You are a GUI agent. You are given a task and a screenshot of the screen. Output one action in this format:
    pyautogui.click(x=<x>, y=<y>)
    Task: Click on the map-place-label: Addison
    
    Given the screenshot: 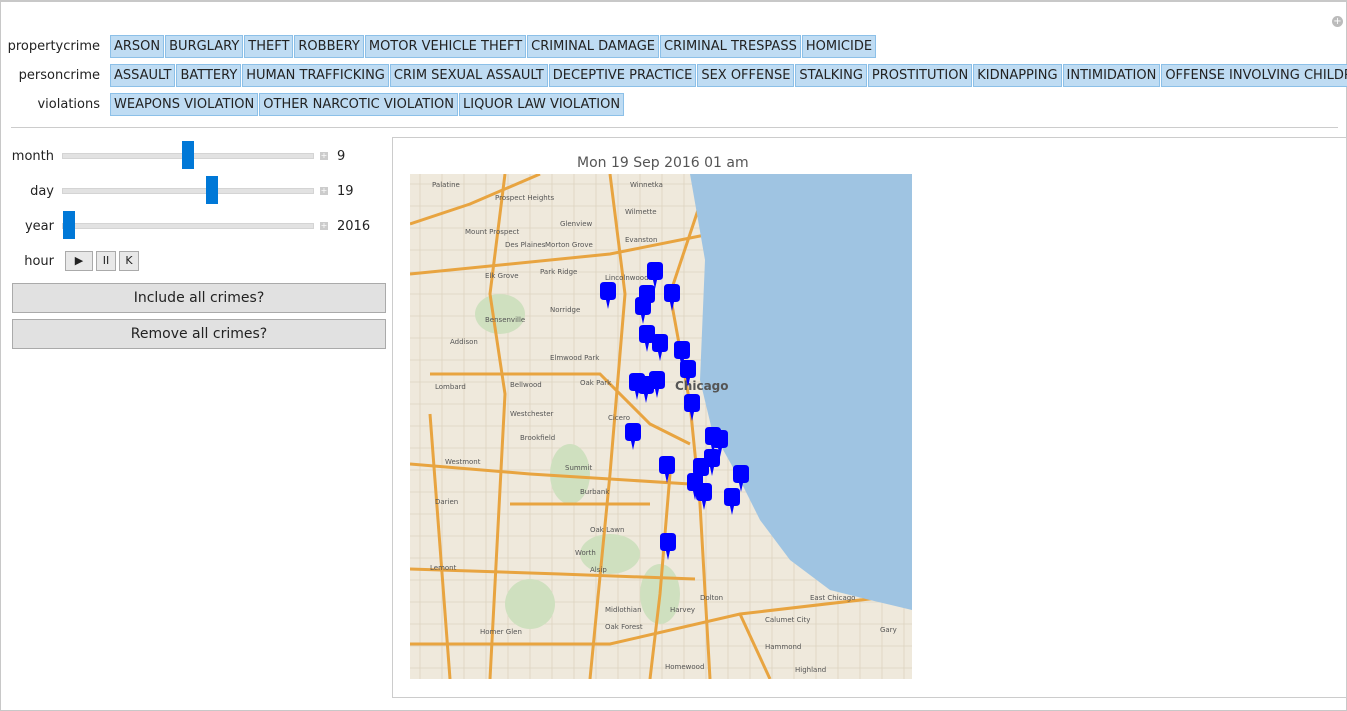 What is the action you would take?
    pyautogui.click(x=464, y=342)
    